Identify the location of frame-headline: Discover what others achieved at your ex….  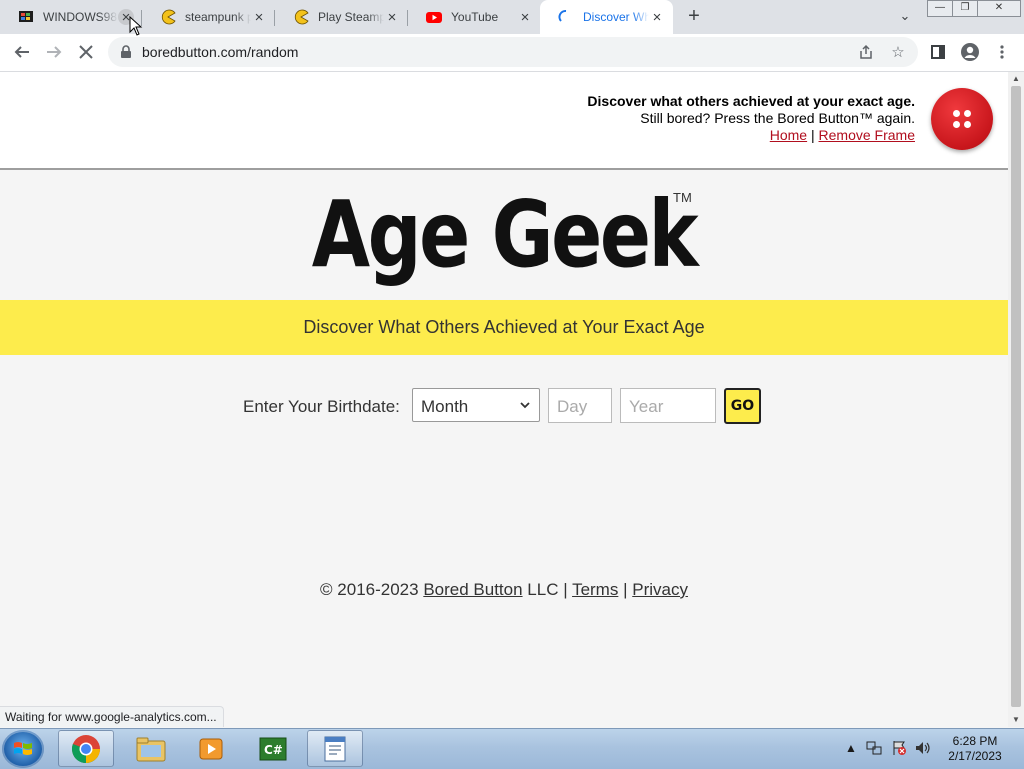
(751, 101).